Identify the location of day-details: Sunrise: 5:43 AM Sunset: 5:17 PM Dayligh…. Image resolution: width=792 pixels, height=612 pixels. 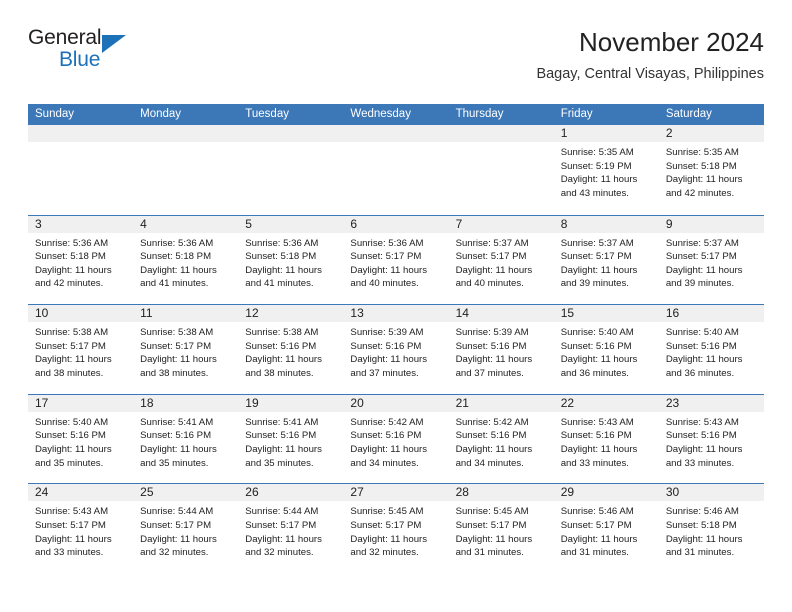
(80, 530).